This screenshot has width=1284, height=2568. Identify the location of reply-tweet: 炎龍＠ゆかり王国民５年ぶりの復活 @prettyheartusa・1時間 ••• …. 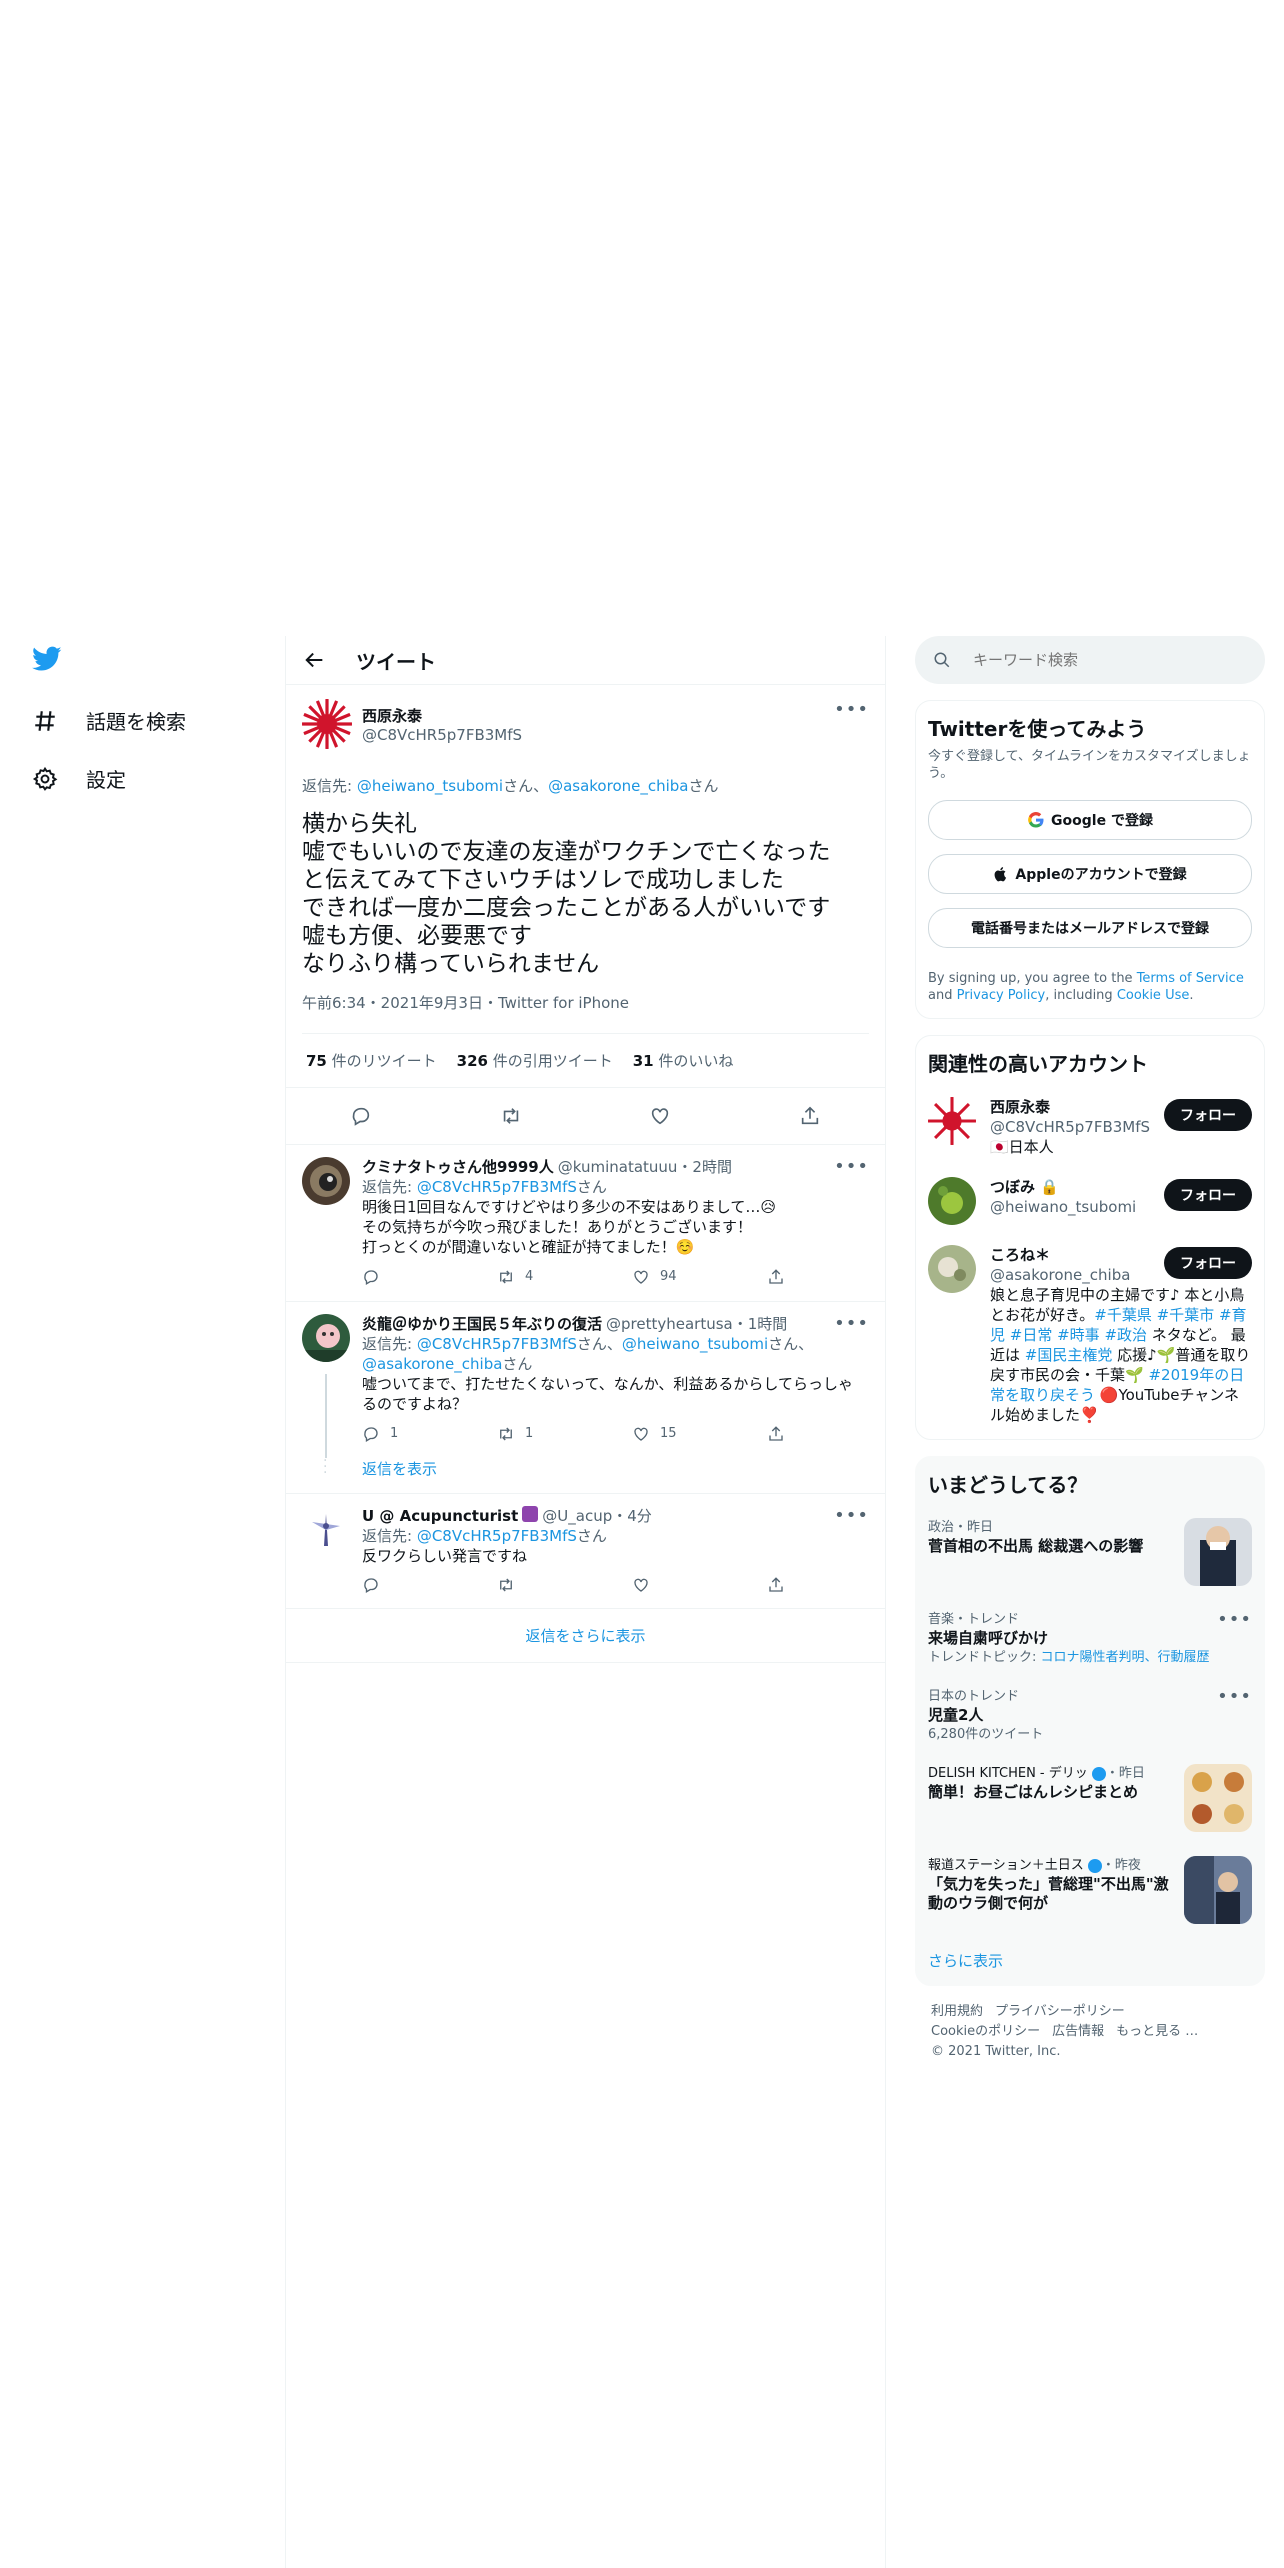
(585, 1380).